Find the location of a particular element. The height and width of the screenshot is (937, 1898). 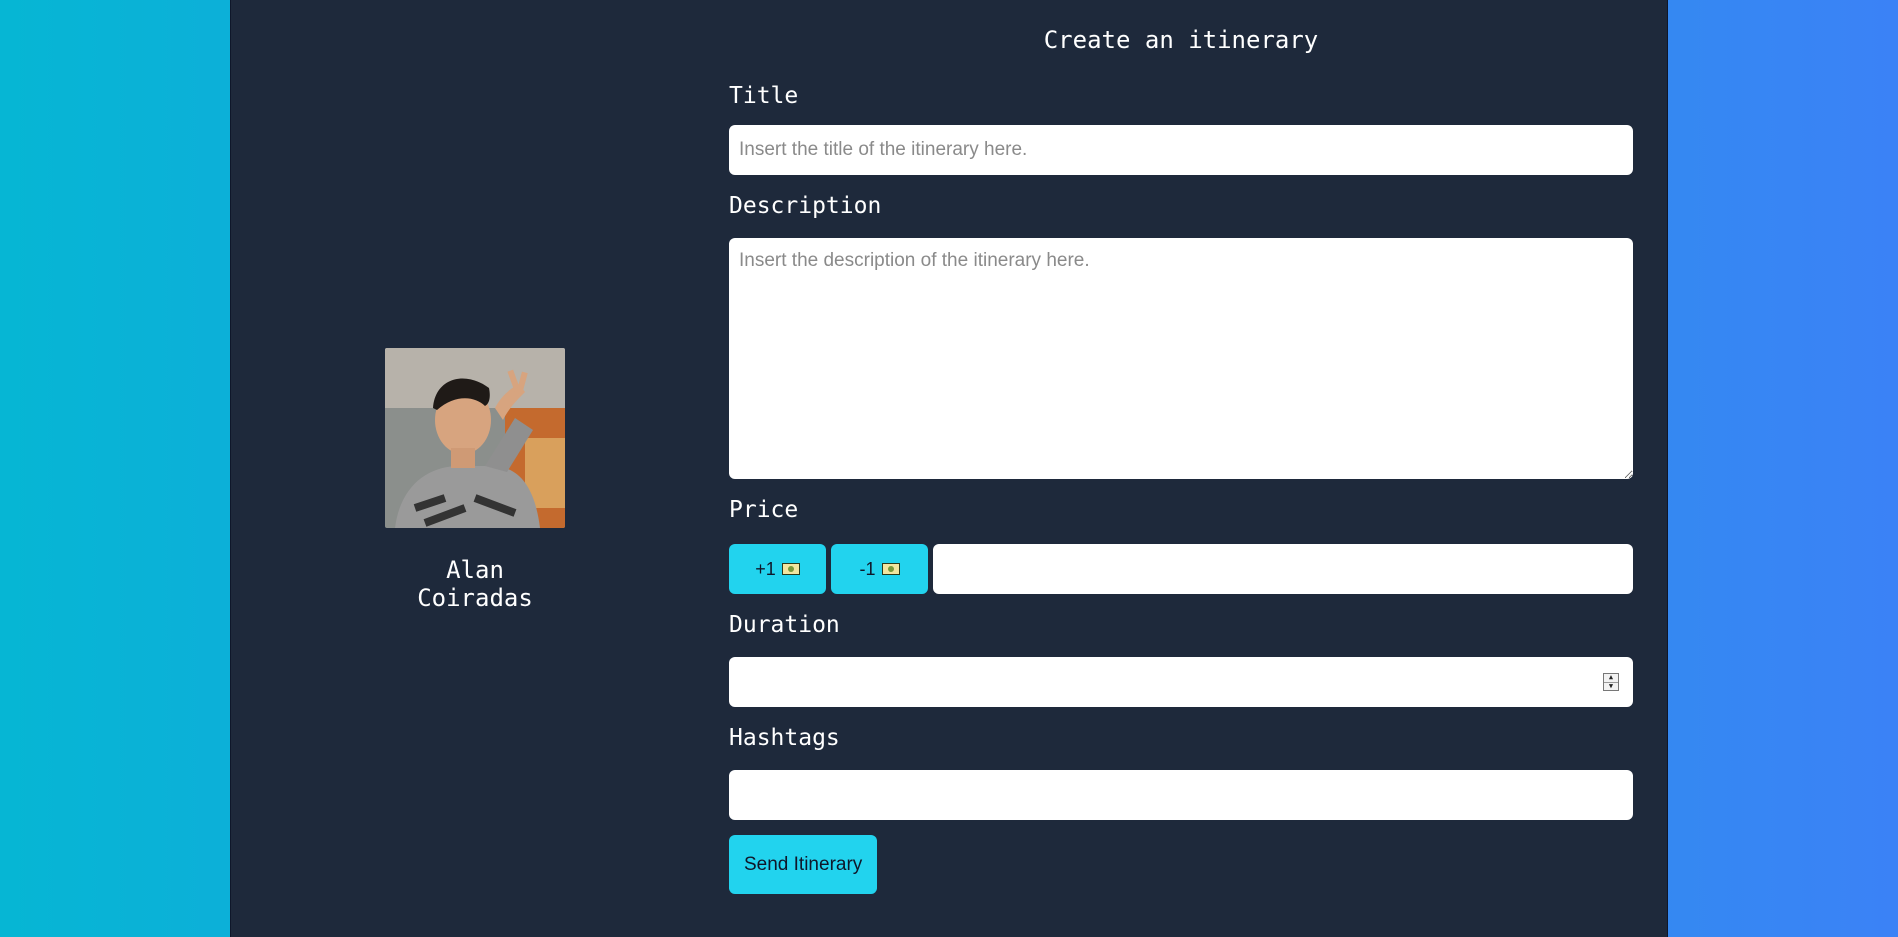

duration-field: ▲ ▼ is located at coordinates (1181, 682).